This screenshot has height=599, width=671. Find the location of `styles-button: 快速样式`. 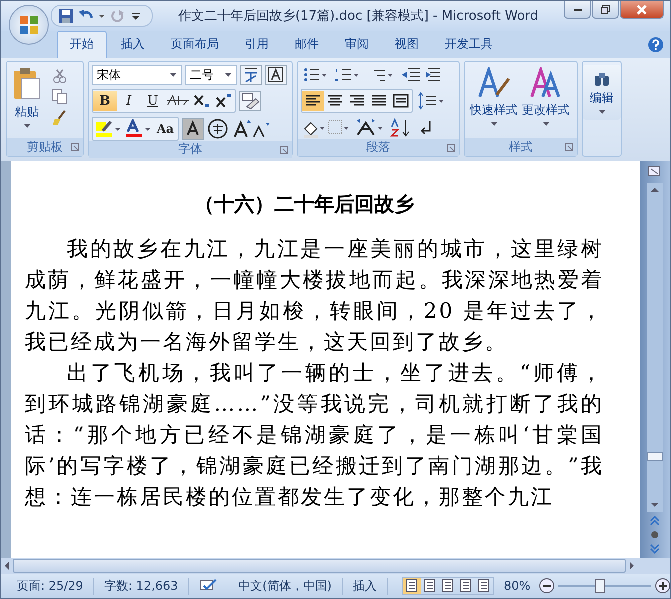

styles-button: 快速样式 is located at coordinates (494, 96).